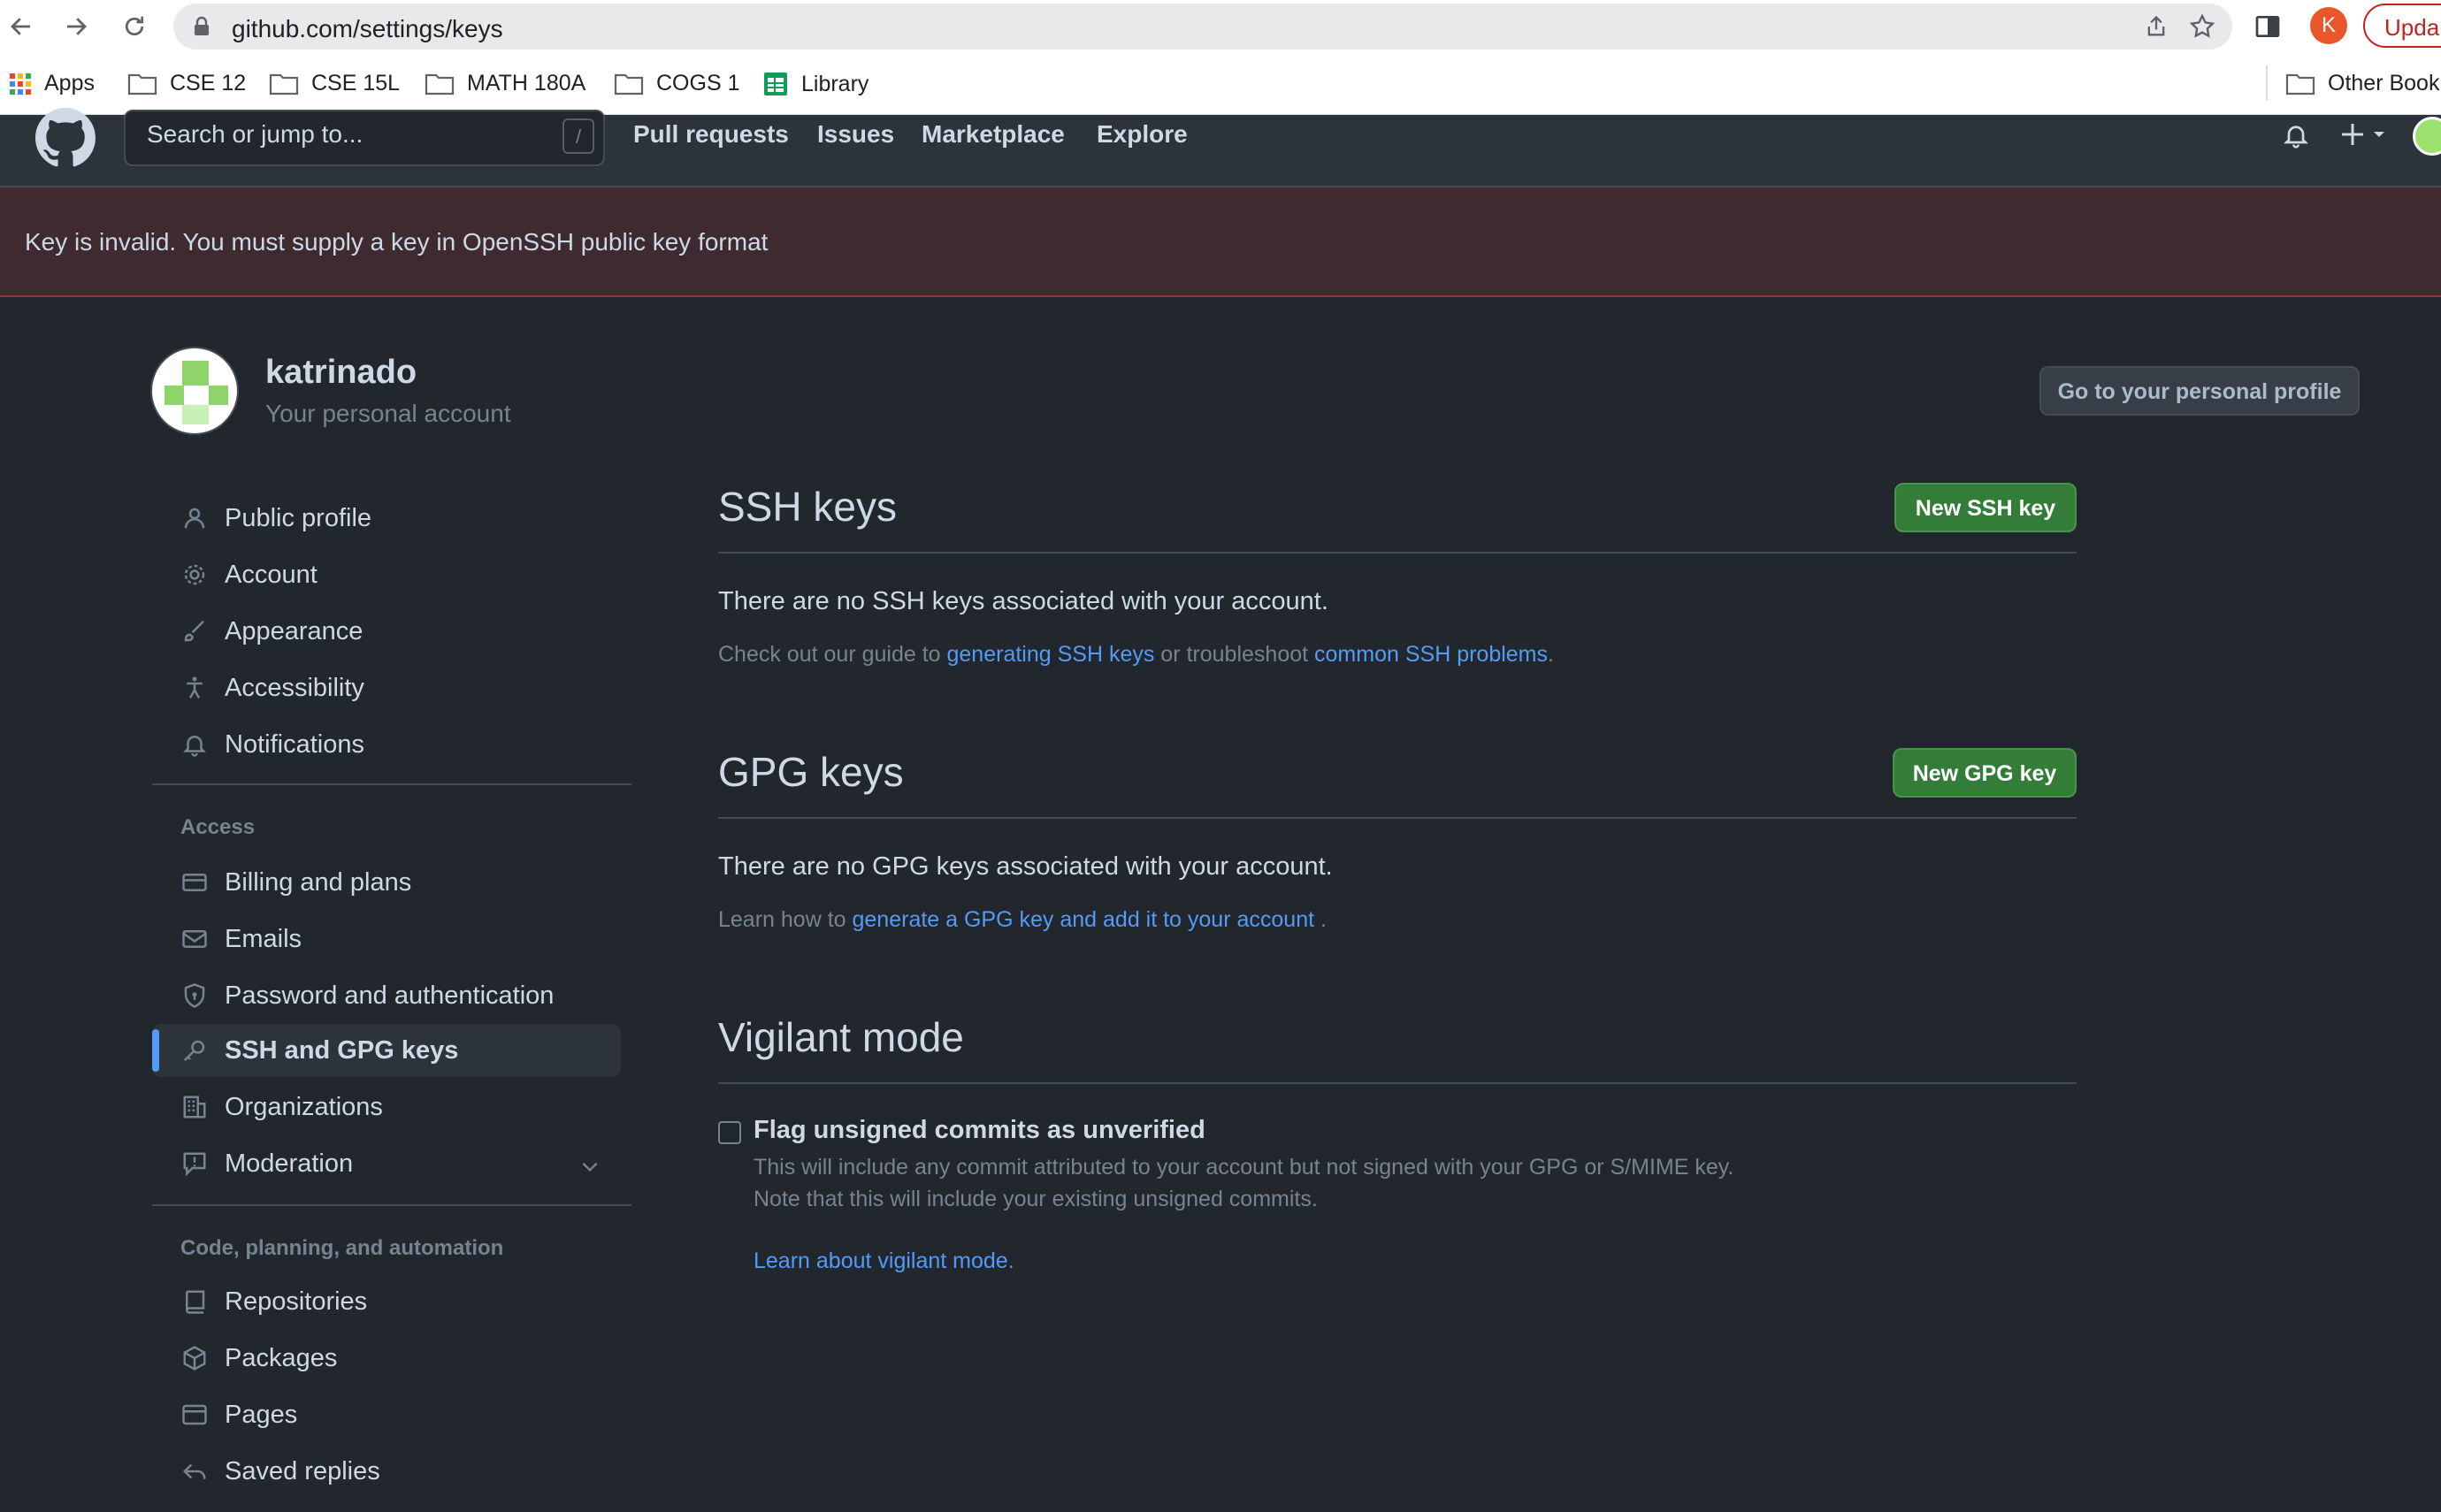 The height and width of the screenshot is (1512, 2441). Describe the element at coordinates (341, 373) in the screenshot. I see `username: katrinado` at that location.